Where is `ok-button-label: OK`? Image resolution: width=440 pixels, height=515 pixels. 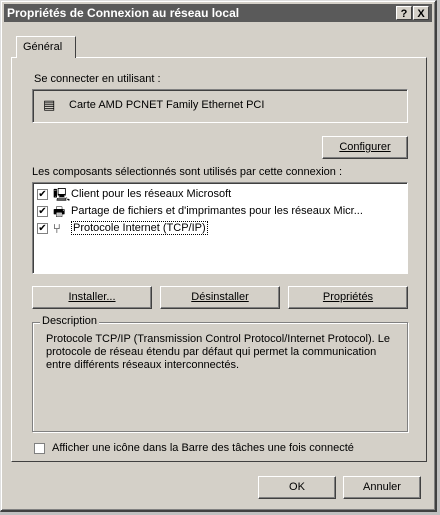
ok-button-label: OK is located at coordinates (297, 487).